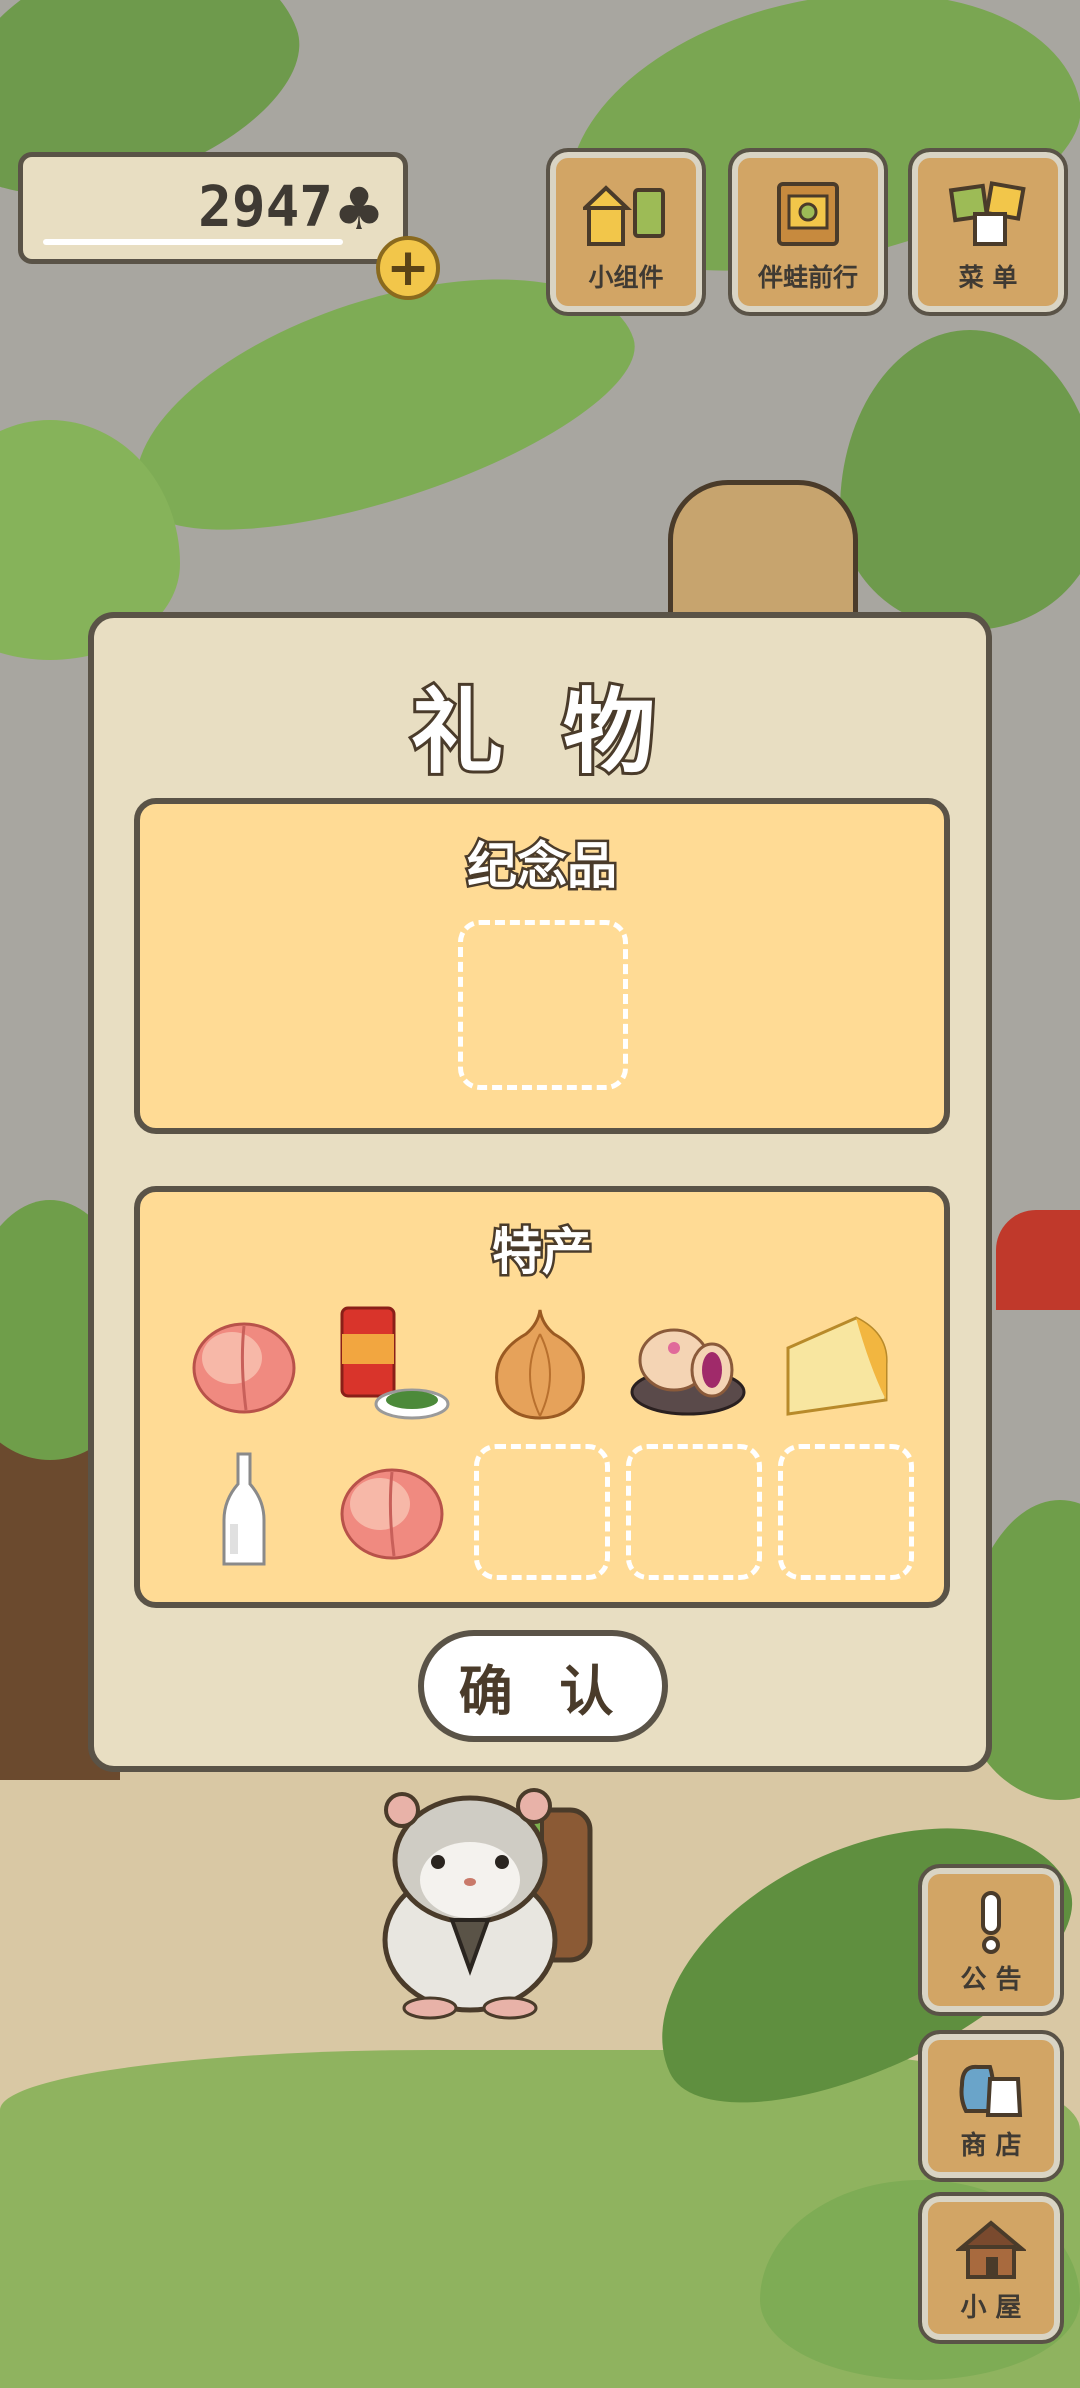 This screenshot has width=1080, height=2388. I want to click on specialty-panel: 特产, so click(542, 1397).